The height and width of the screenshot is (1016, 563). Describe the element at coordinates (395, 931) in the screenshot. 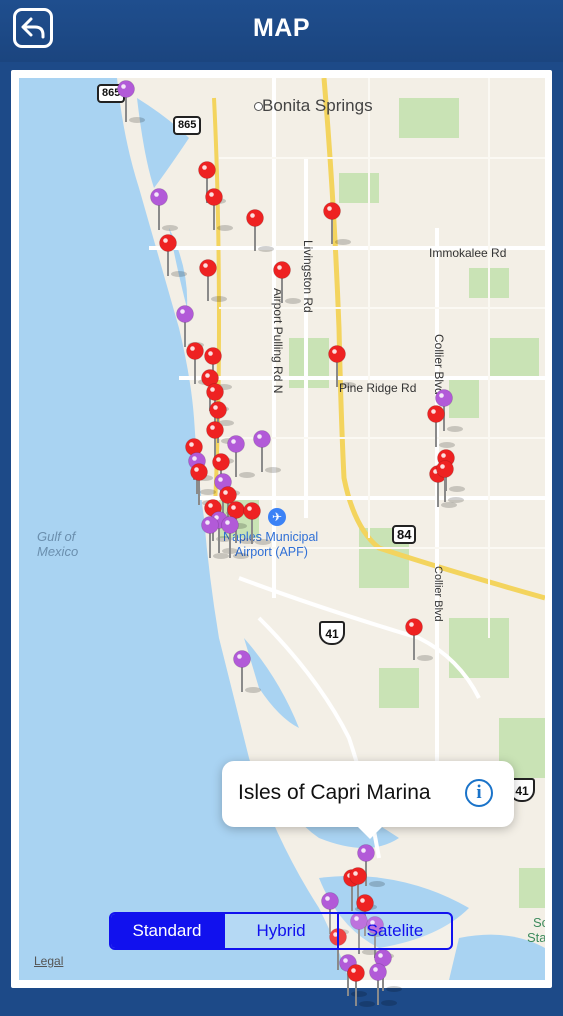

I see `map-type-satelite: Satelite` at that location.